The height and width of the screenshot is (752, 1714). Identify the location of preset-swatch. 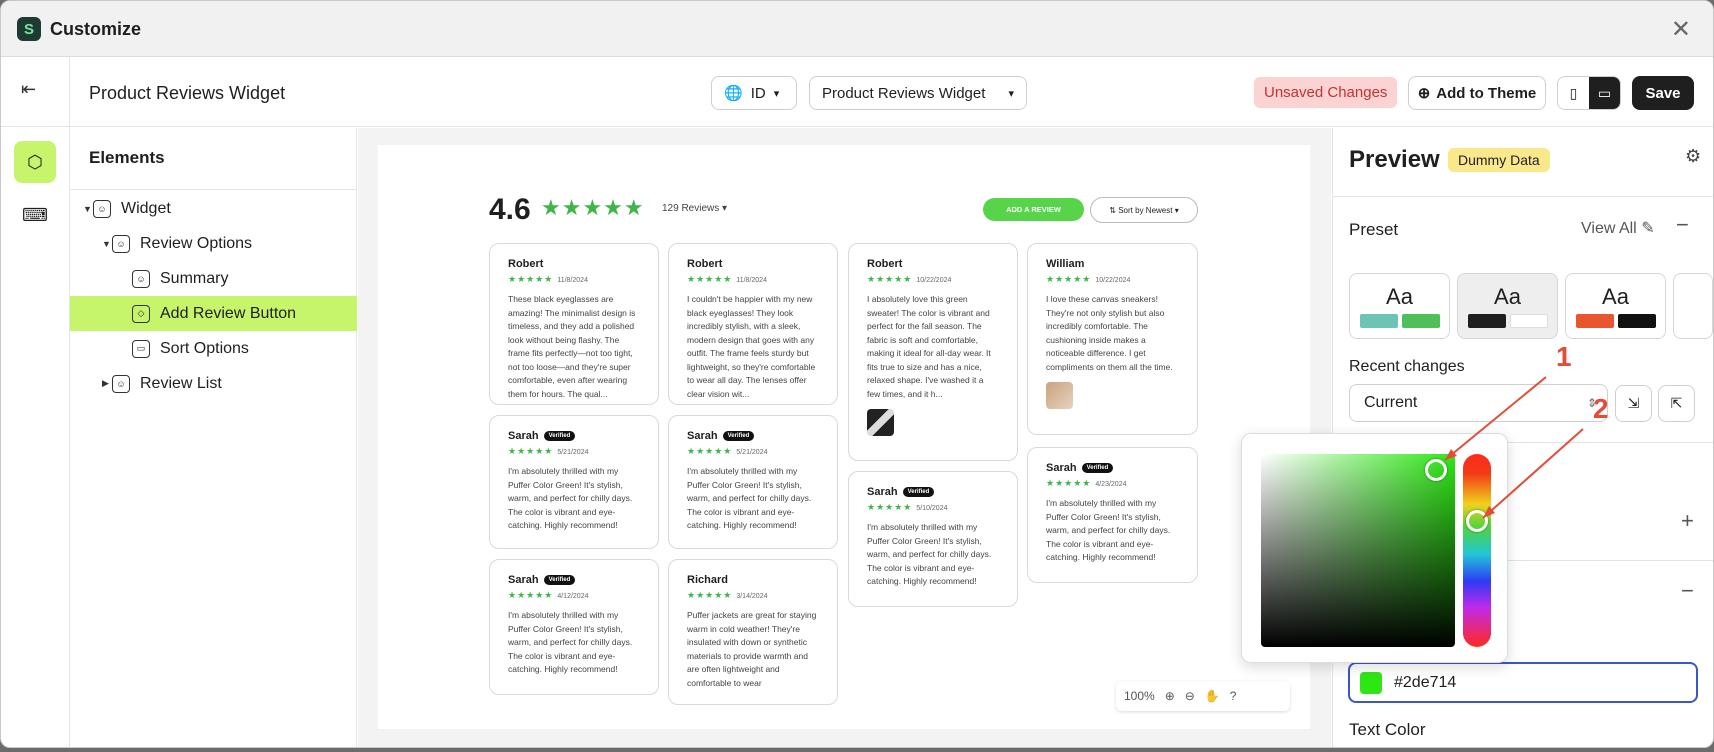
(1637, 321).